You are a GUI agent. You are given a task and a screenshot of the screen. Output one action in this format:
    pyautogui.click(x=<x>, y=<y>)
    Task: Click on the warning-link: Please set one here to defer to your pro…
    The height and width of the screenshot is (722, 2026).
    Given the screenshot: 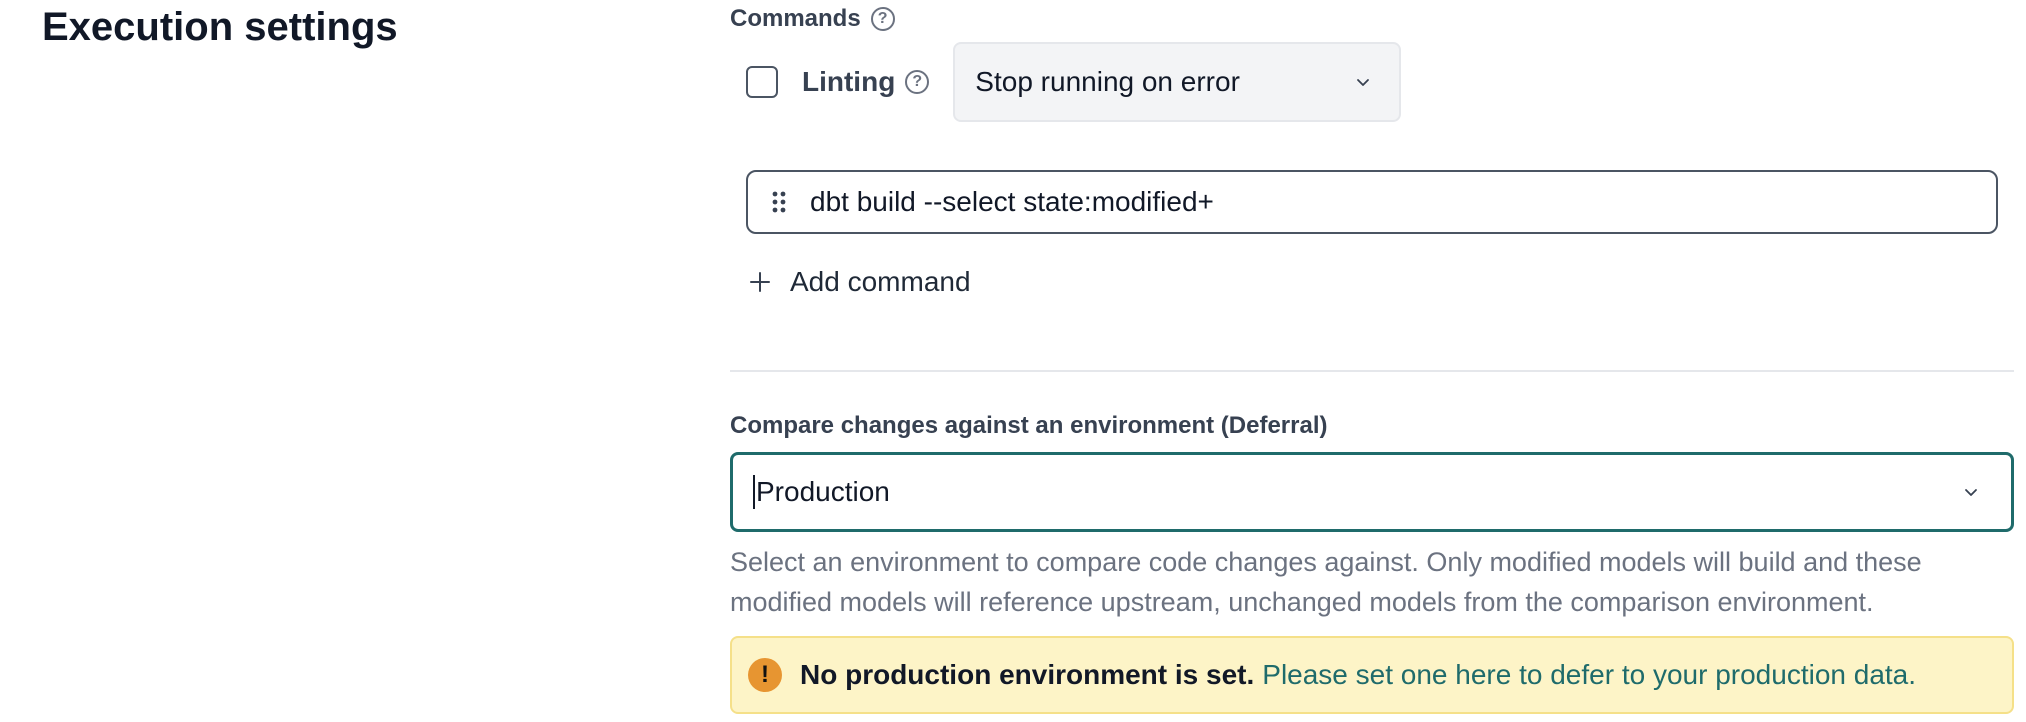 What is the action you would take?
    pyautogui.click(x=1589, y=675)
    